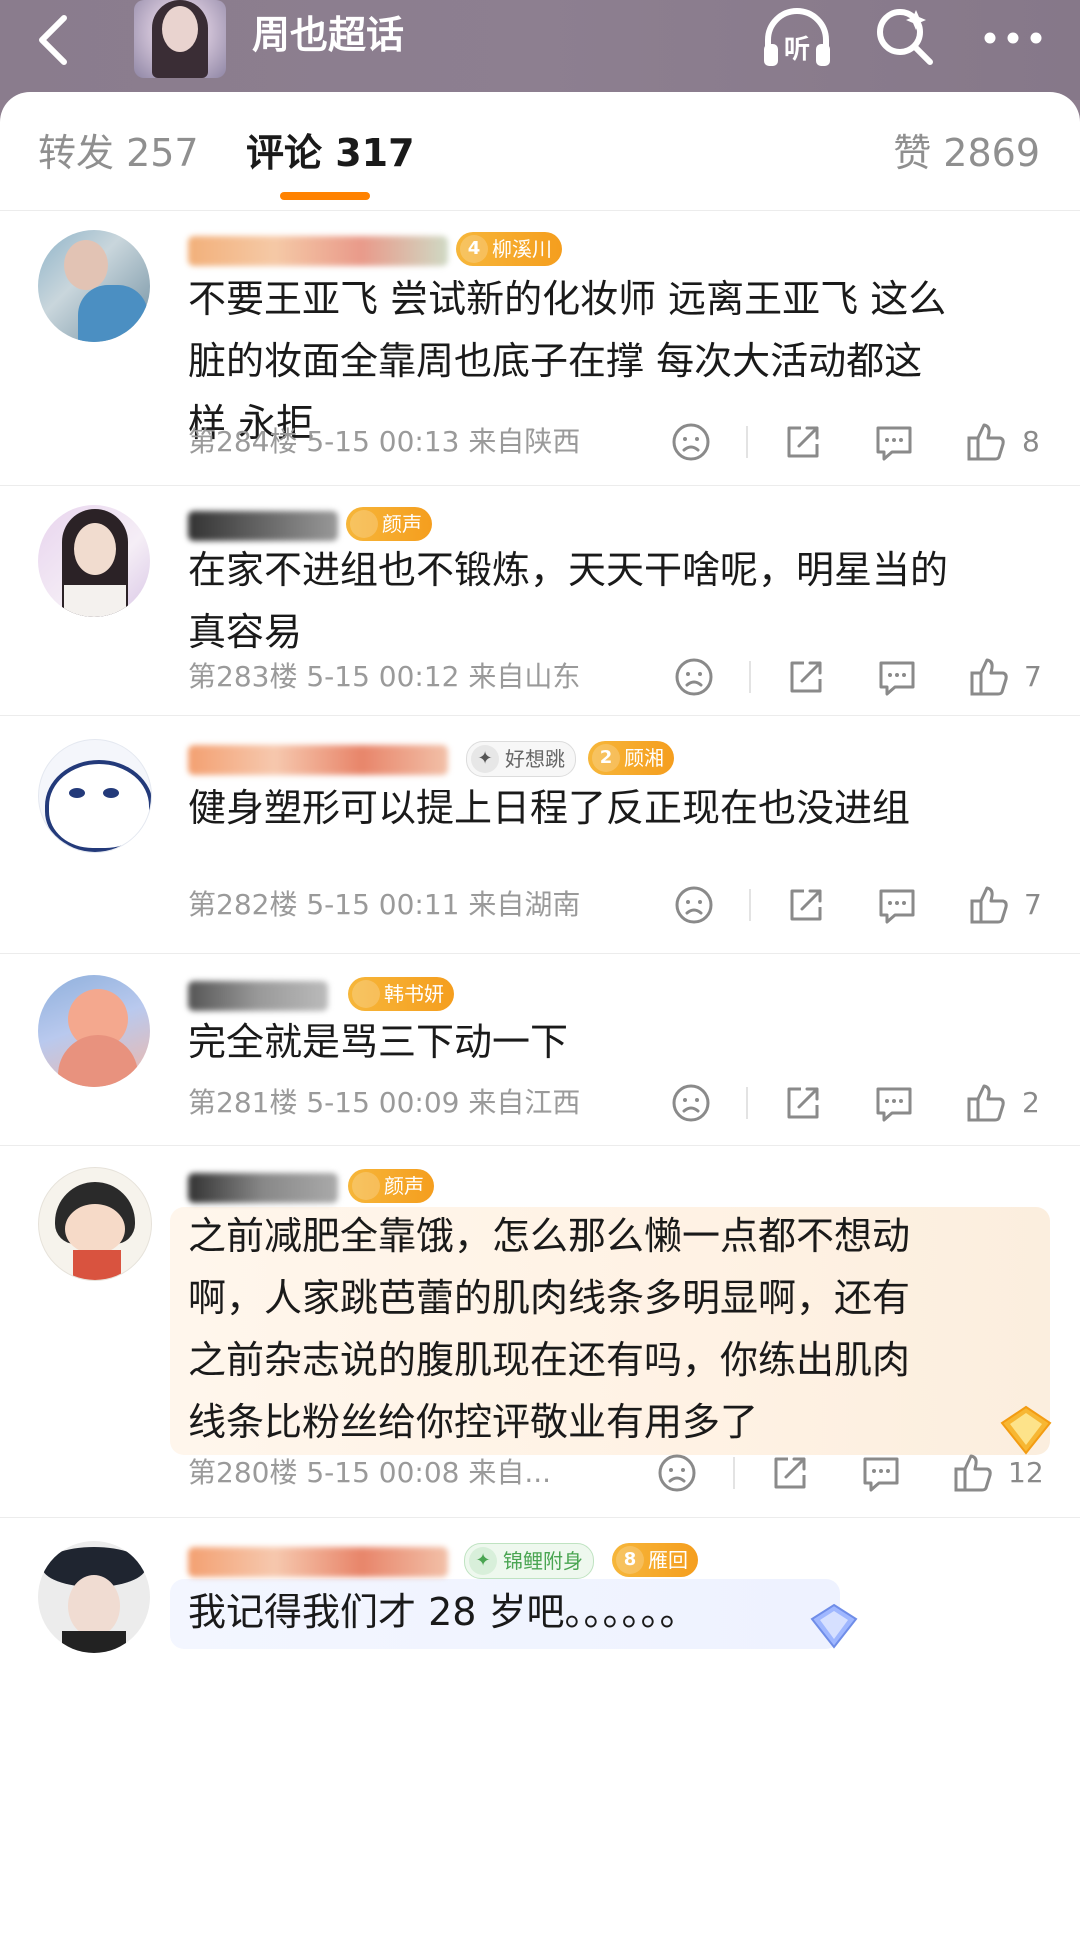 The image size is (1080, 1952). What do you see at coordinates (540, 1473) in the screenshot?
I see `comment-actions: 12` at bounding box center [540, 1473].